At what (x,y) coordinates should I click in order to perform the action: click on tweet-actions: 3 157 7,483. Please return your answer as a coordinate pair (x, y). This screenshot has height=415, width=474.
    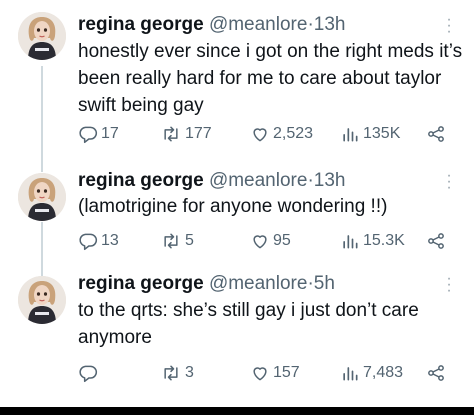
    Looking at the image, I should click on (268, 373).